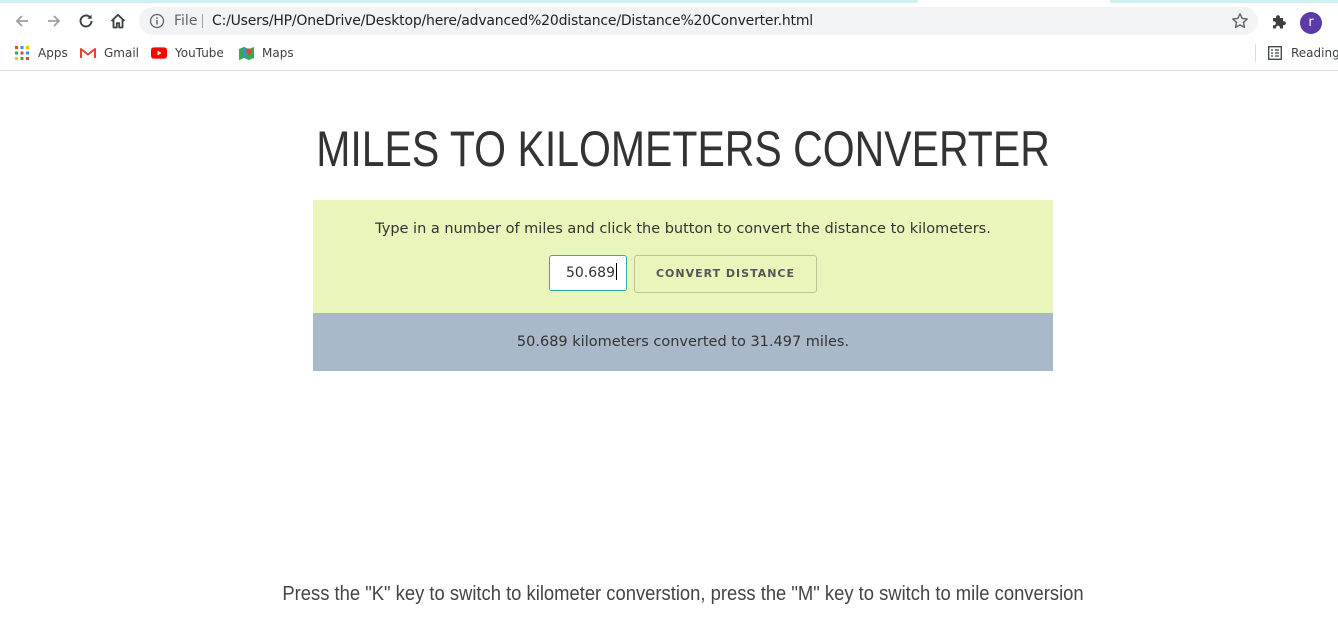 This screenshot has height=637, width=1338. Describe the element at coordinates (53, 53) in the screenshot. I see `bookmark-label: Apps` at that location.